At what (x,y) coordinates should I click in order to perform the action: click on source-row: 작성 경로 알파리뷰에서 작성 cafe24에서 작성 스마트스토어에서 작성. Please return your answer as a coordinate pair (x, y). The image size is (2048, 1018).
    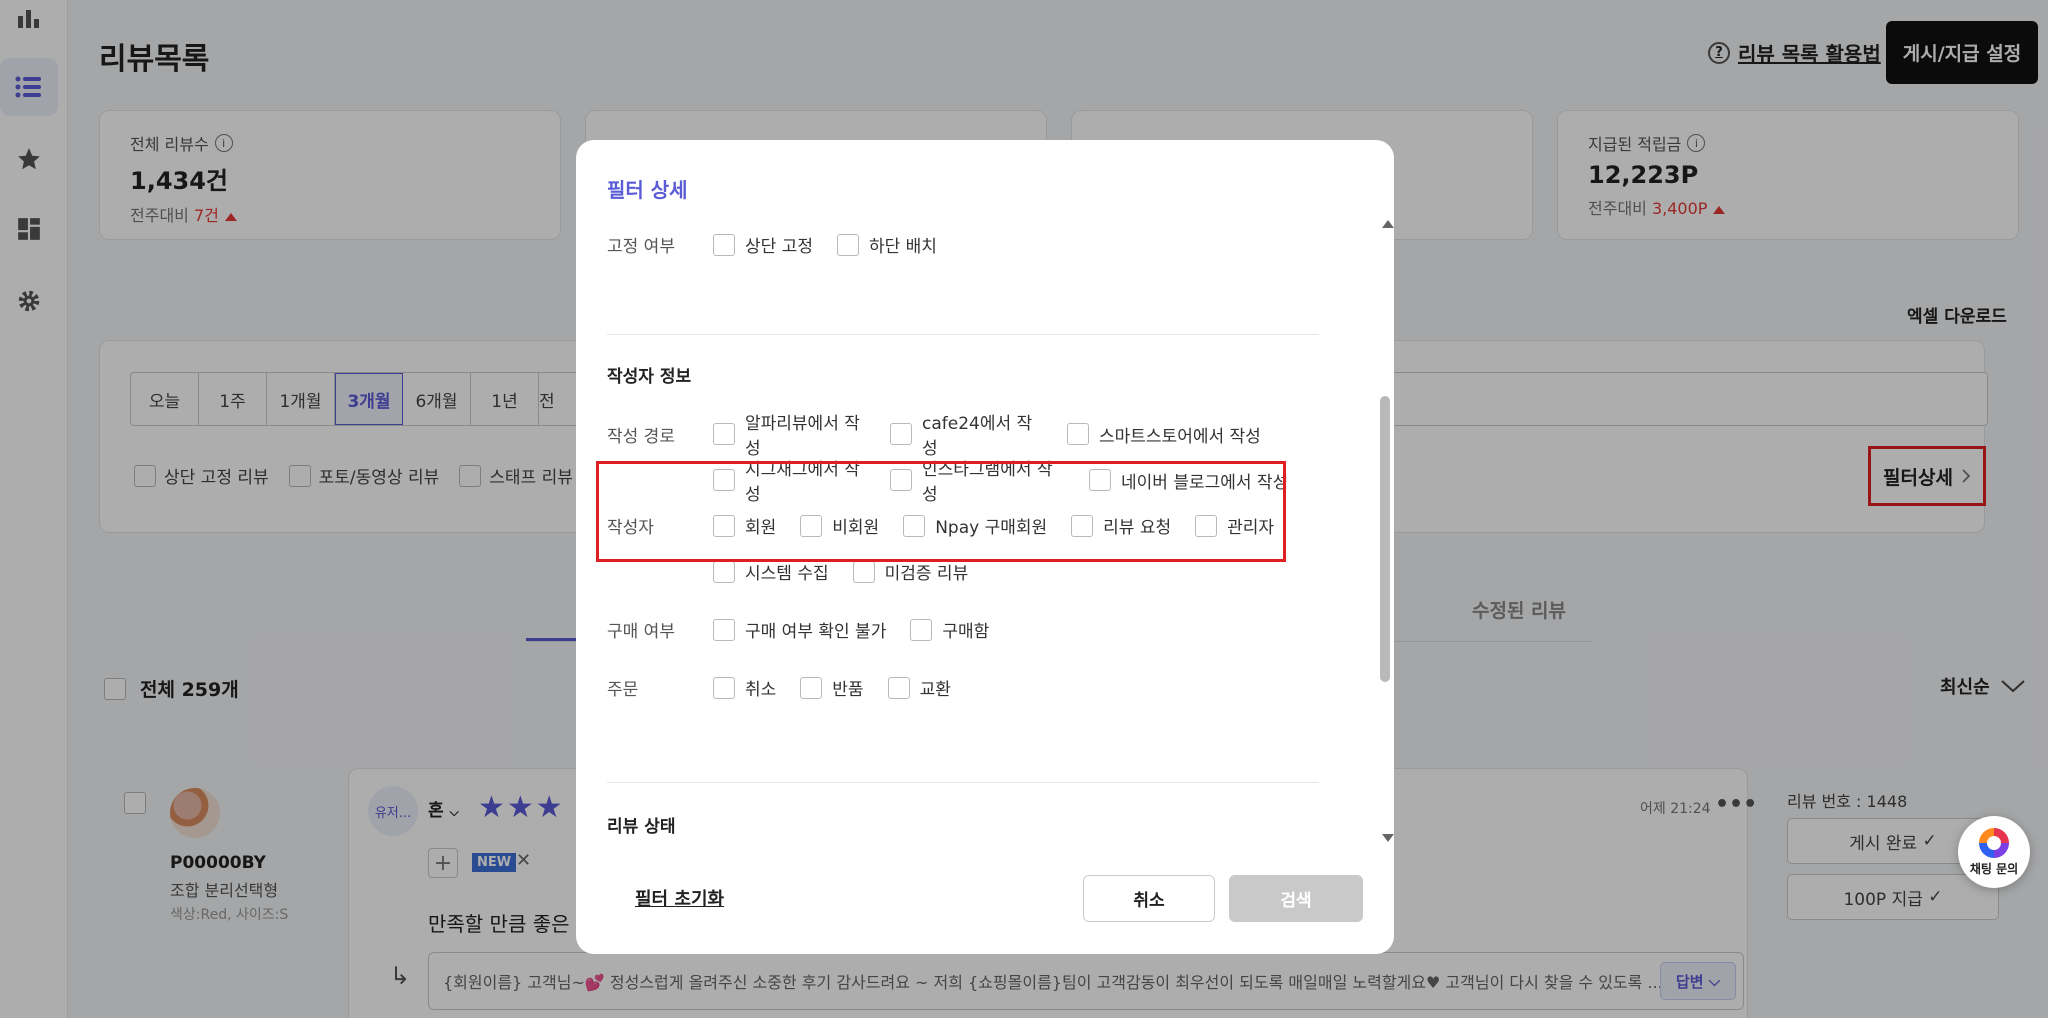
    Looking at the image, I should click on (946, 434).